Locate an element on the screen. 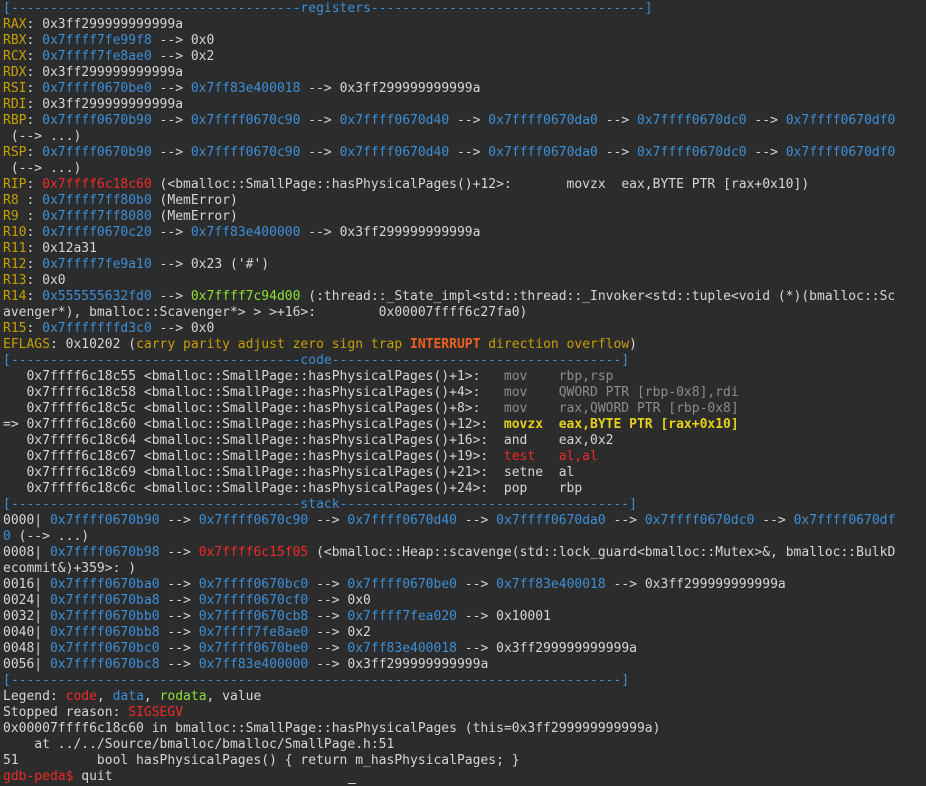  terminal-text-segment: --> 0x2 is located at coordinates (339, 632).